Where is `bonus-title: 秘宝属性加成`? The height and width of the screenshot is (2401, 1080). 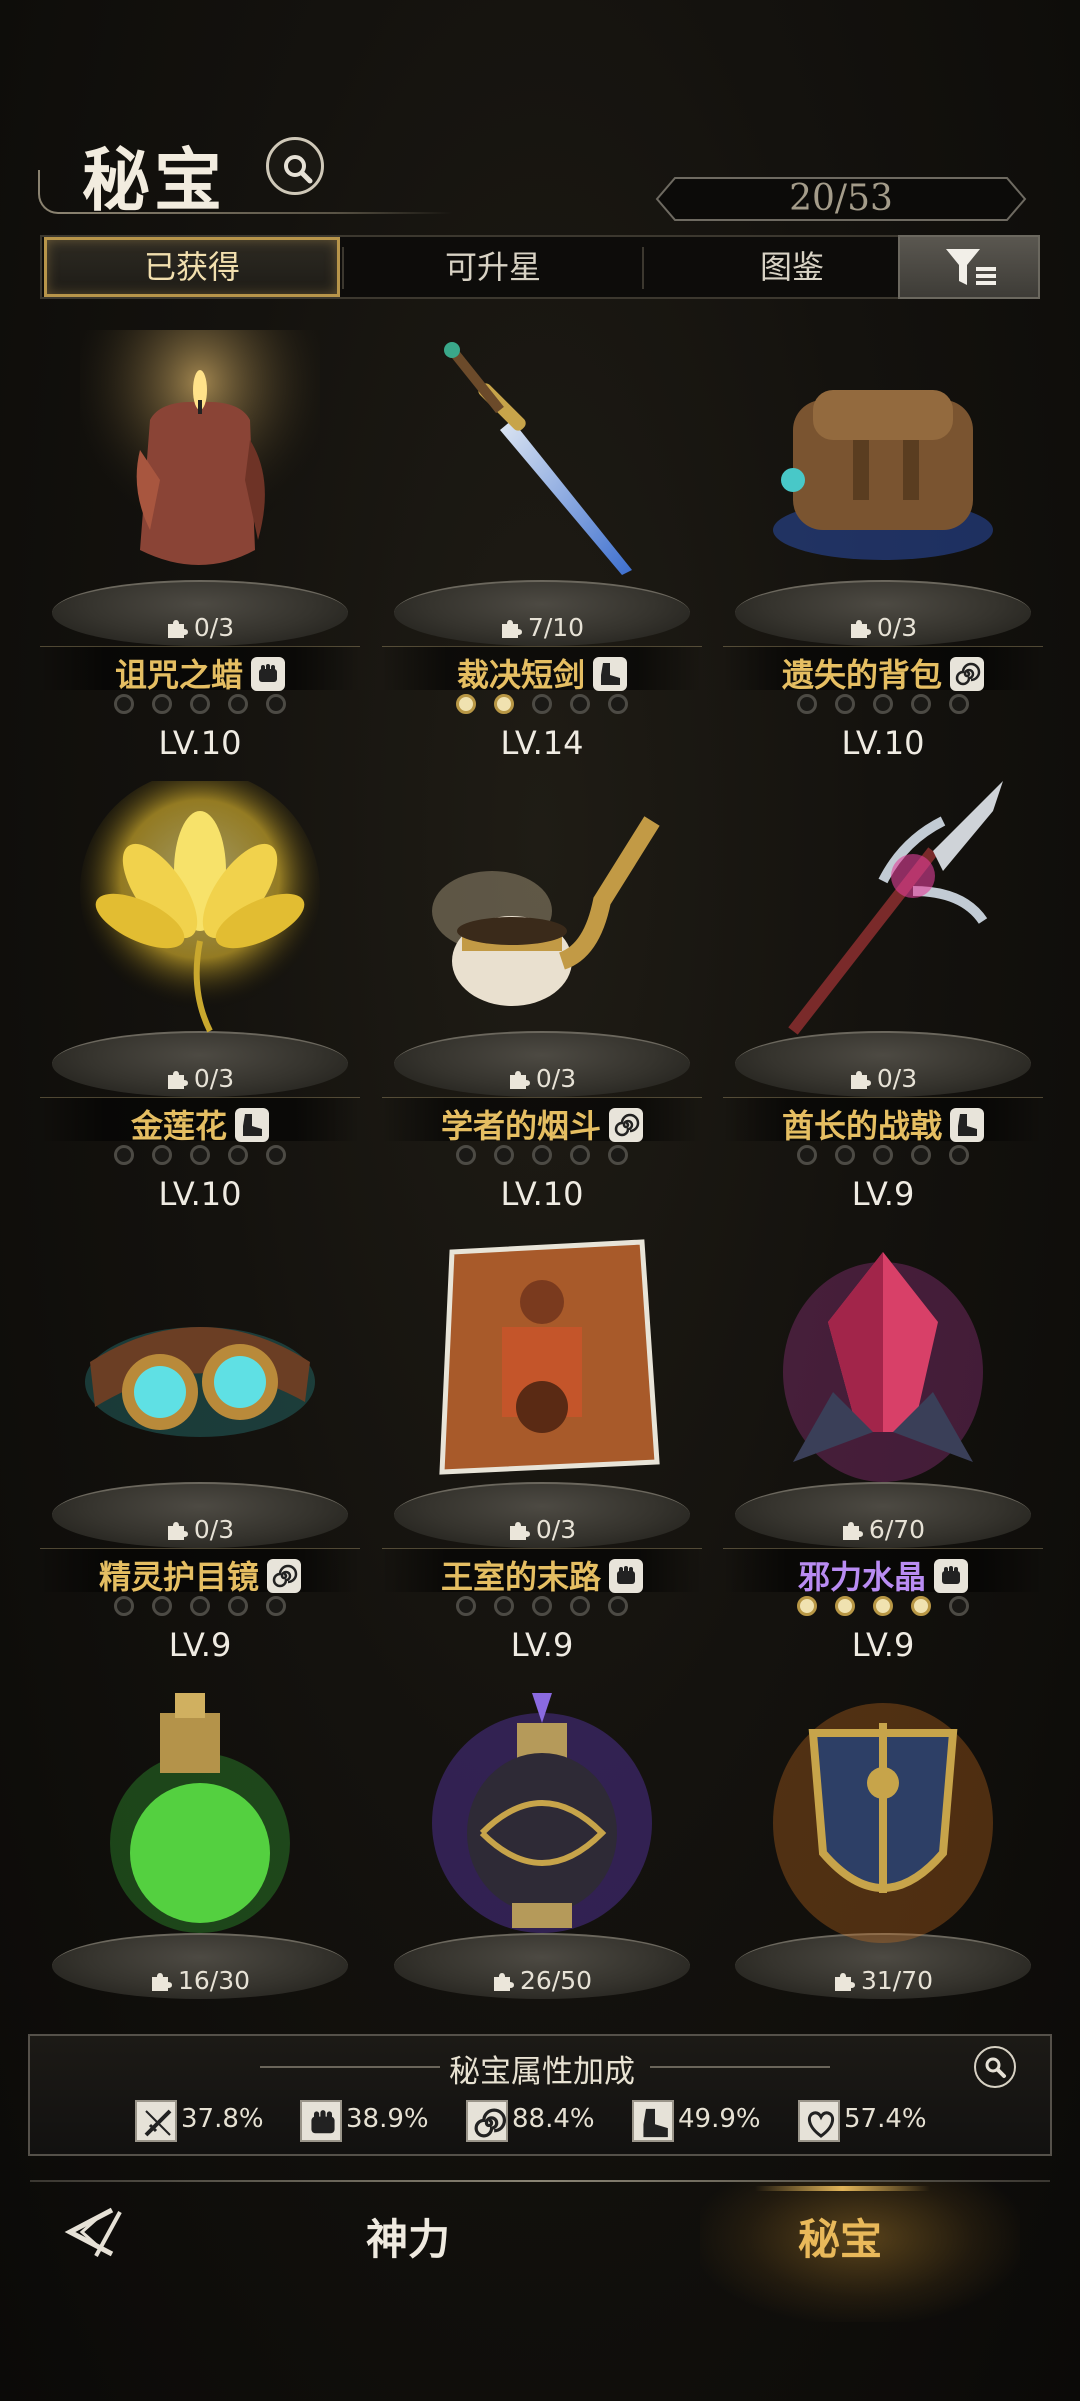 bonus-title: 秘宝属性加成 is located at coordinates (542, 2072).